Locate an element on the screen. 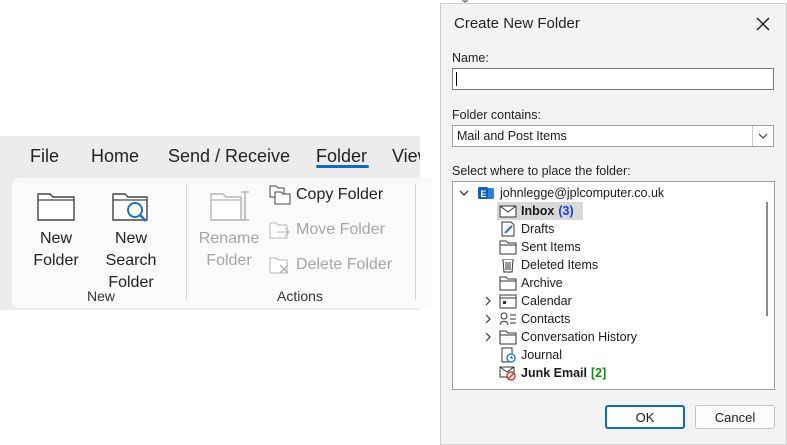 The width and height of the screenshot is (787, 445). tree-item-junk-email: Junk Email [2] is located at coordinates (605, 373).